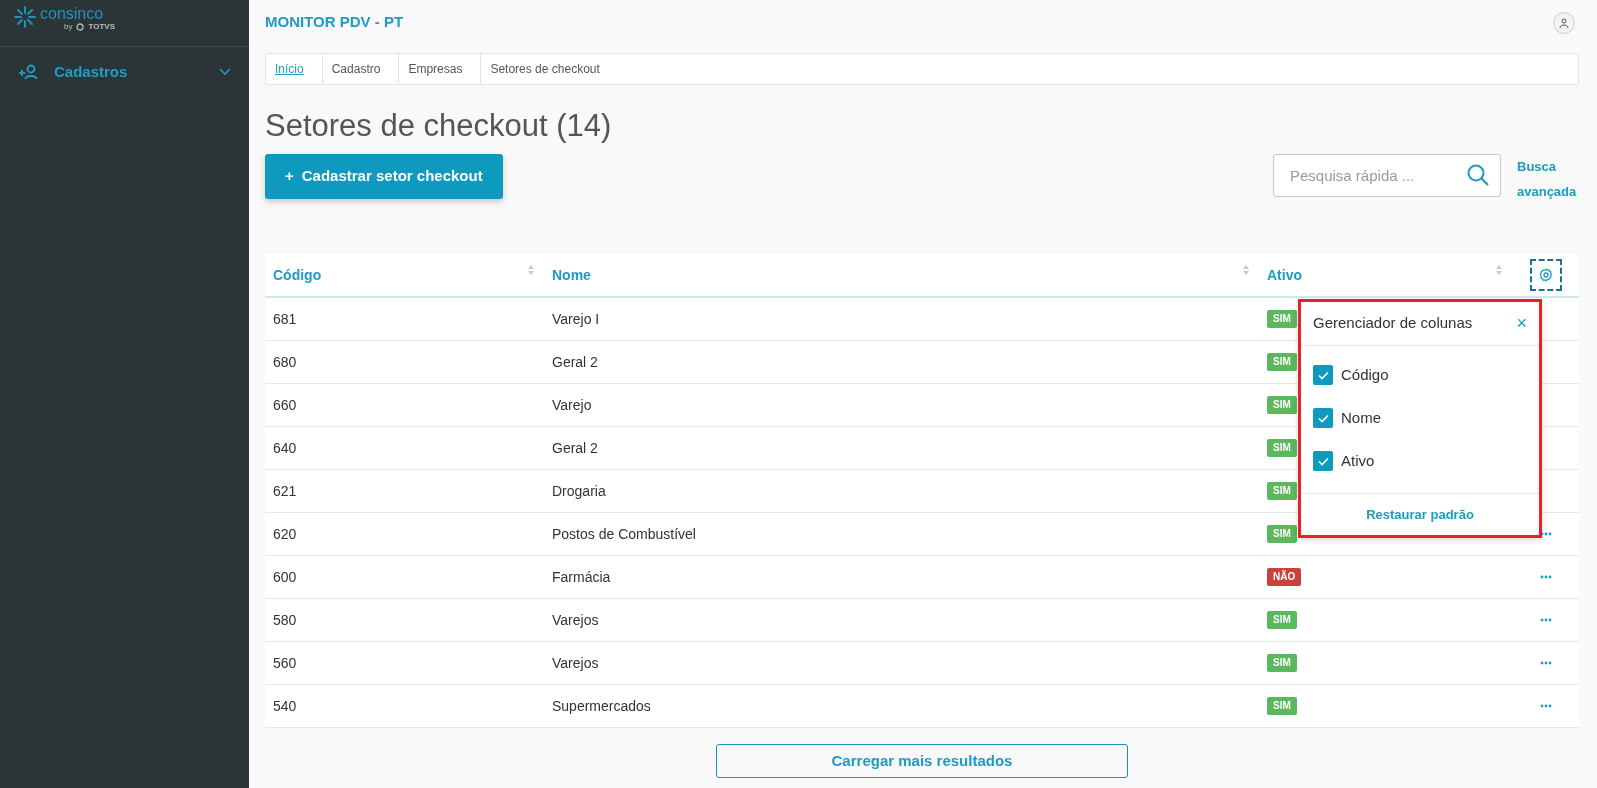  I want to click on add-button: + Cadastrar setor checkout, so click(384, 176).